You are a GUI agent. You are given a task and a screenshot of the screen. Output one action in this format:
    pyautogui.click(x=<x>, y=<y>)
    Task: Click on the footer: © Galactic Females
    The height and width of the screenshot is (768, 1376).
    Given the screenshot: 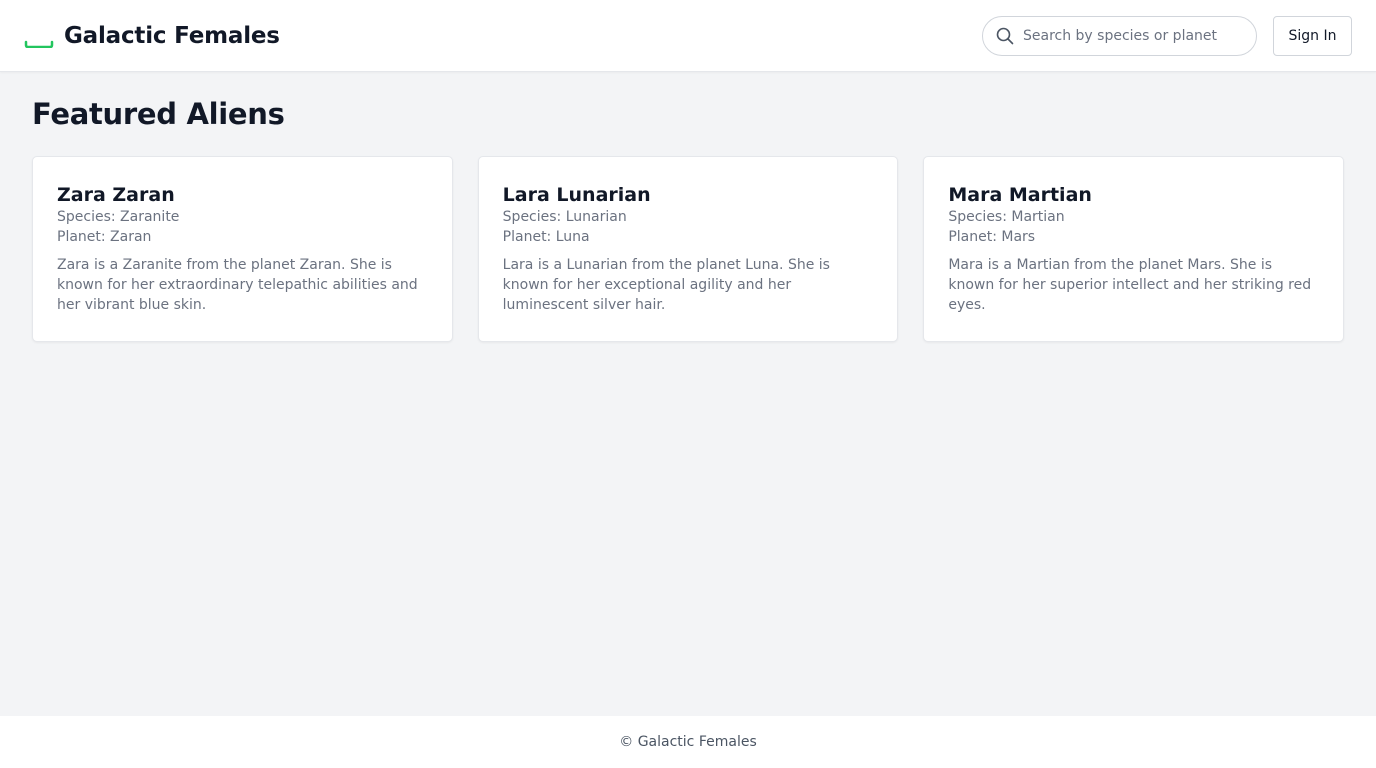 What is the action you would take?
    pyautogui.click(x=688, y=742)
    